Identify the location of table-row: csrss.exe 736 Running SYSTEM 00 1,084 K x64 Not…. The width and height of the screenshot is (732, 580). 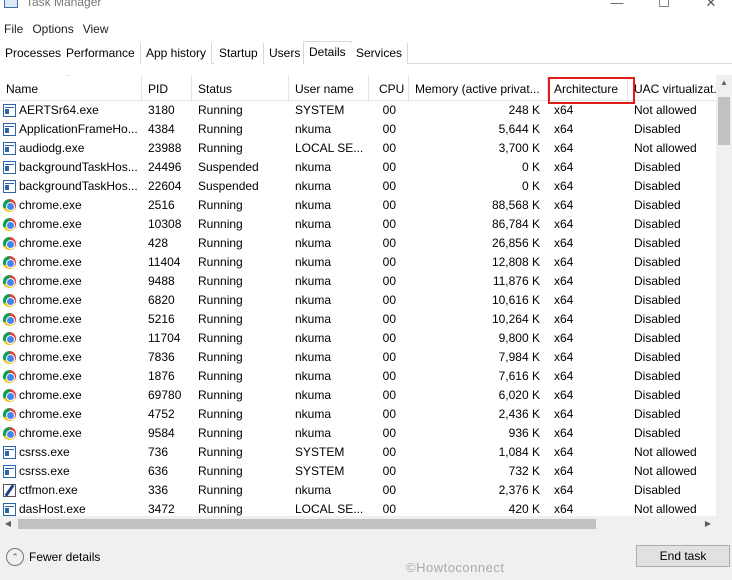
(358, 452).